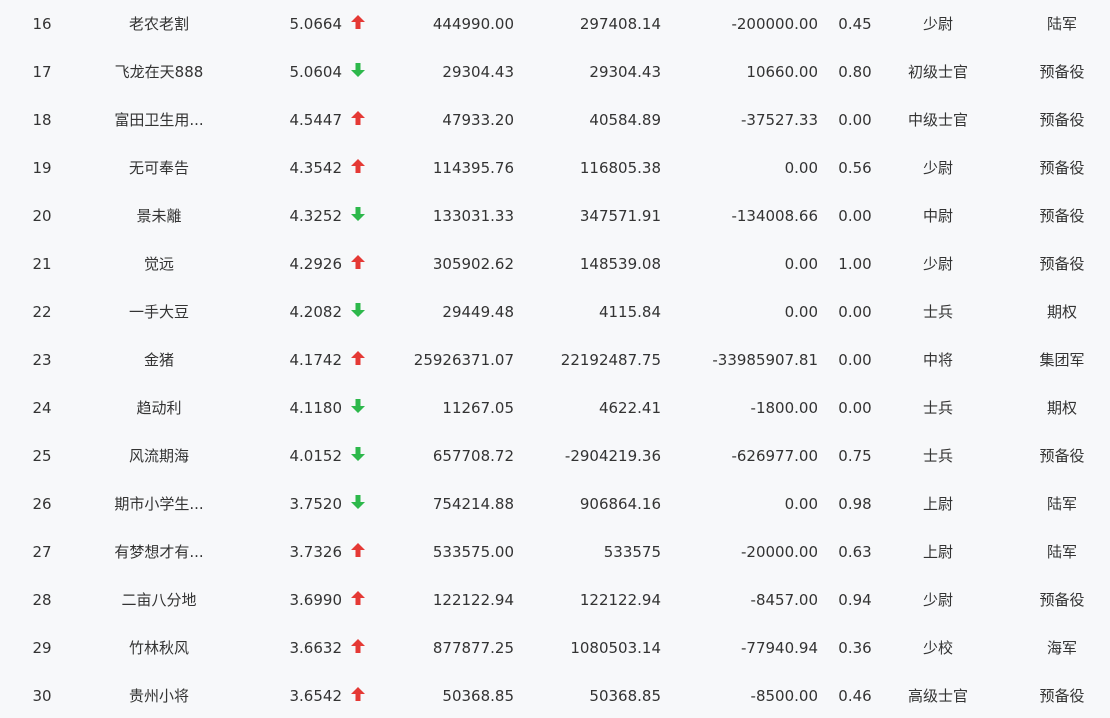 The image size is (1110, 718). Describe the element at coordinates (159, 695) in the screenshot. I see `trader-name: 贵州小将` at that location.